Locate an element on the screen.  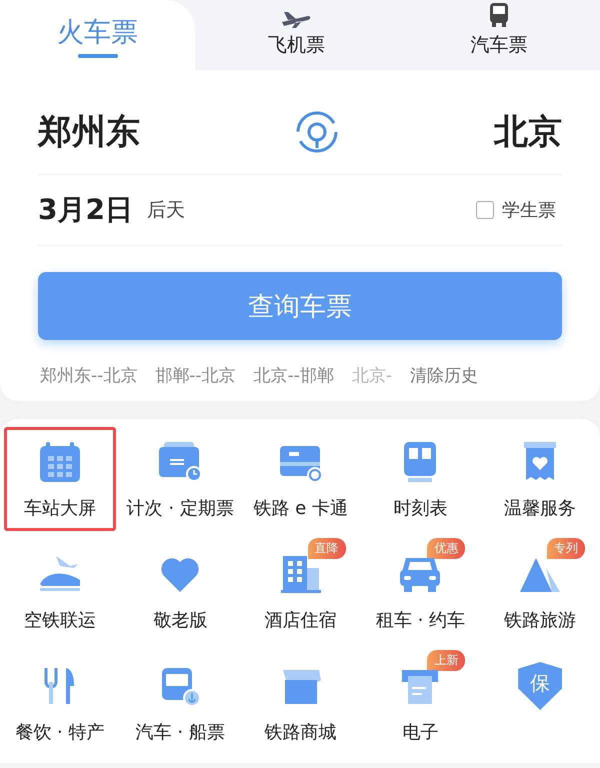
service-label: 温馨服务 is located at coordinates (540, 508).